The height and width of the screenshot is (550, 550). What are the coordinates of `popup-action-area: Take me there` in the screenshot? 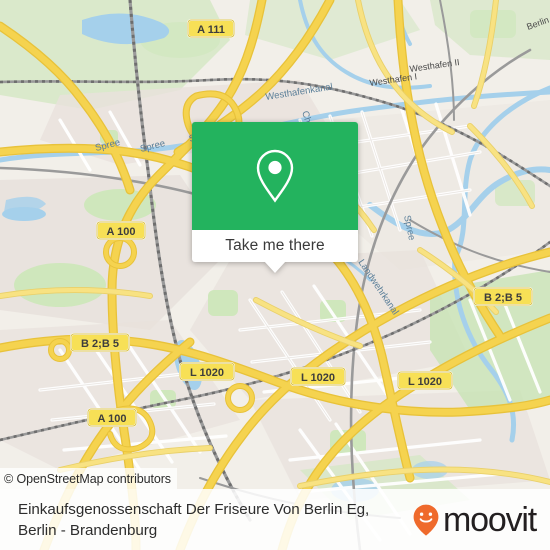 It's located at (275, 251).